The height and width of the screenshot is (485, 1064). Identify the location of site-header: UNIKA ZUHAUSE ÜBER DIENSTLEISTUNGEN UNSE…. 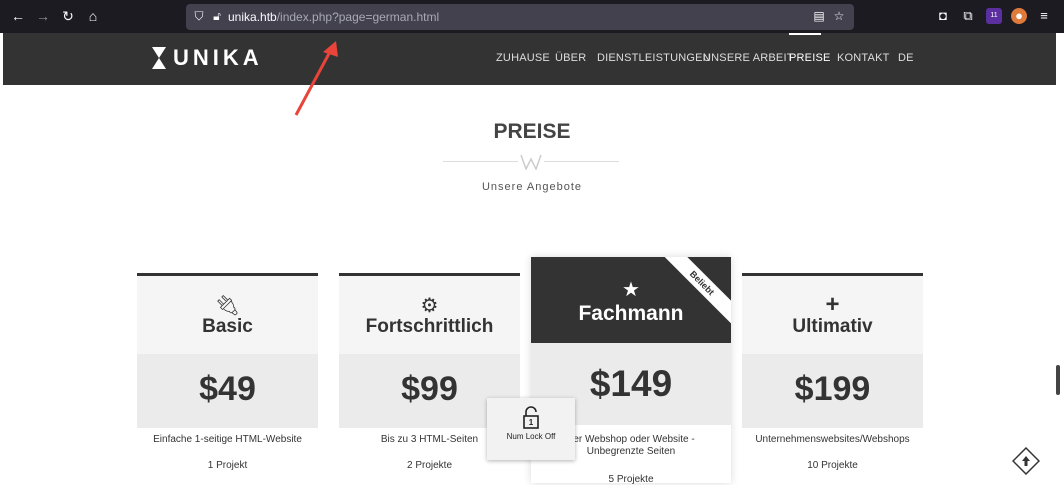
(529, 59).